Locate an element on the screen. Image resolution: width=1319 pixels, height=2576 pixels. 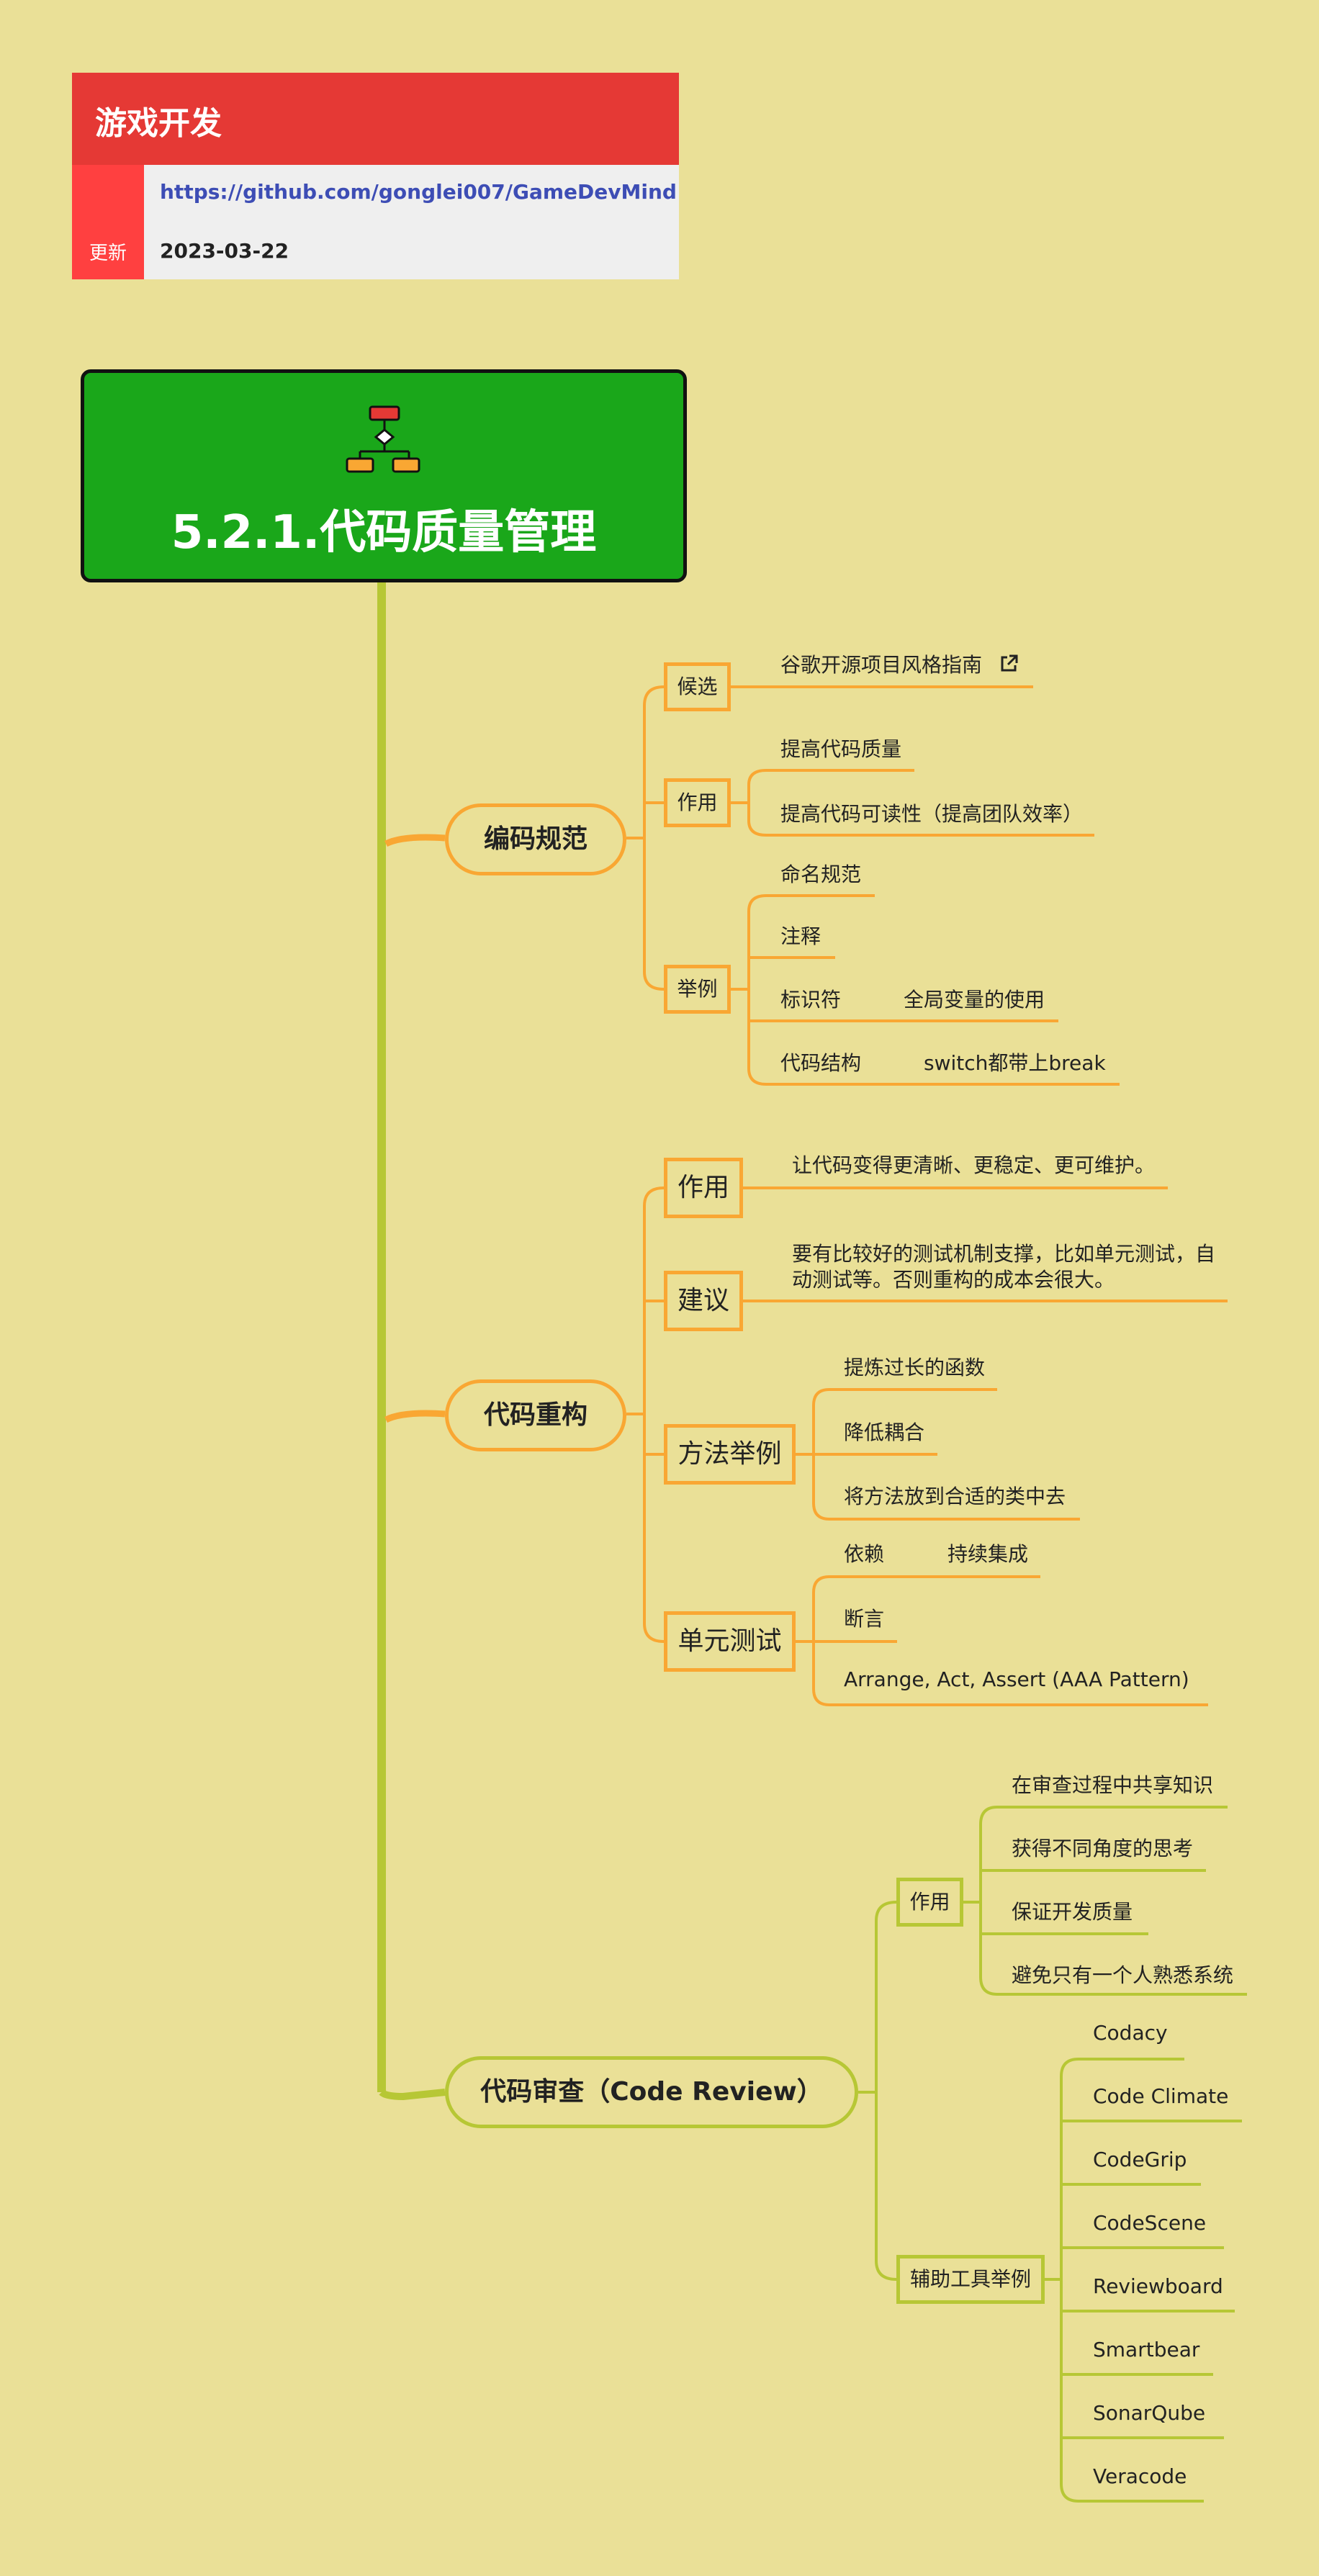
leaf: 提炼过长的函数 is located at coordinates (915, 1367).